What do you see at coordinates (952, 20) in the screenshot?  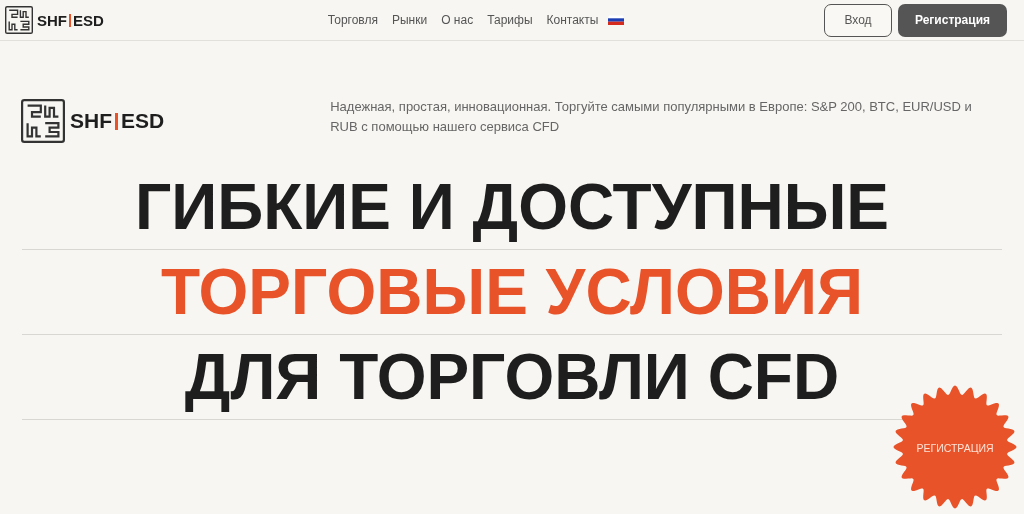 I see `register-button: Регистрация` at bounding box center [952, 20].